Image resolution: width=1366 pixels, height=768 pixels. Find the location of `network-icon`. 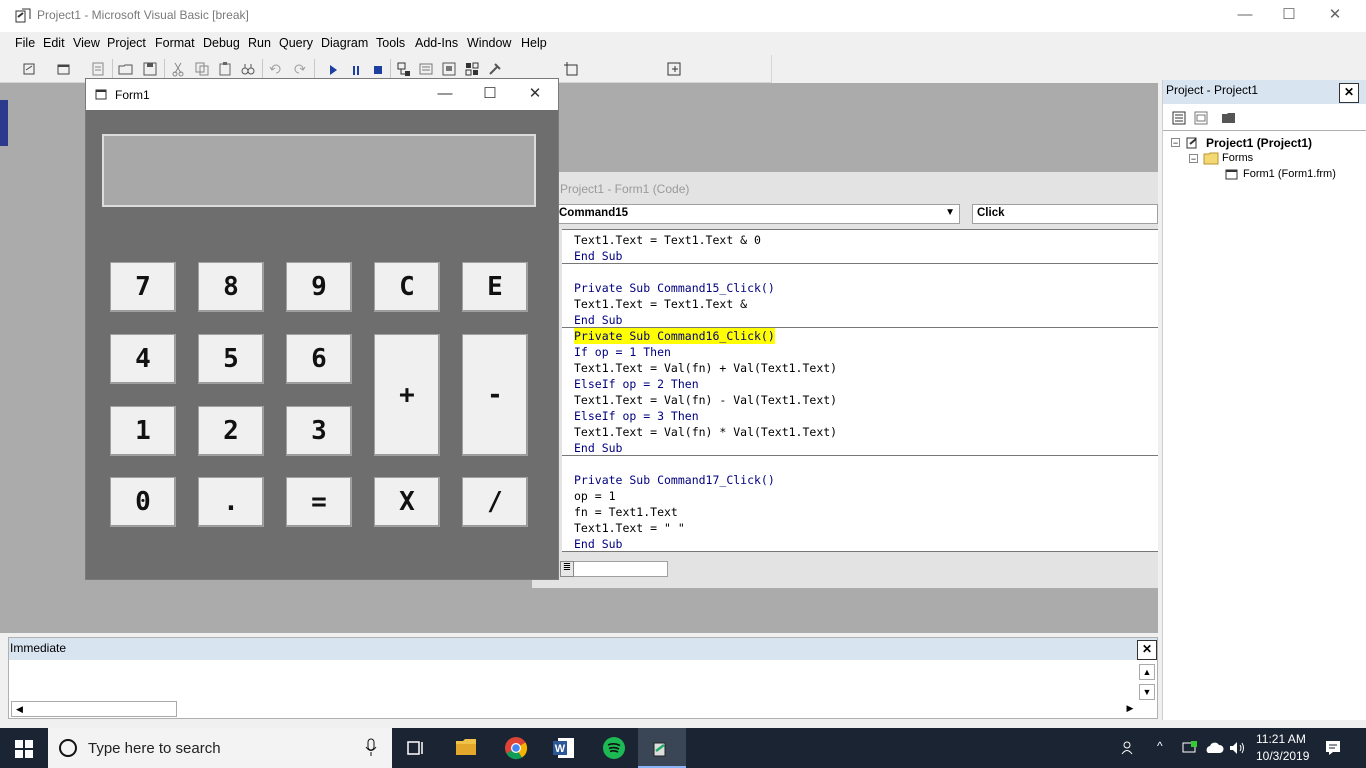

network-icon is located at coordinates (1190, 748).